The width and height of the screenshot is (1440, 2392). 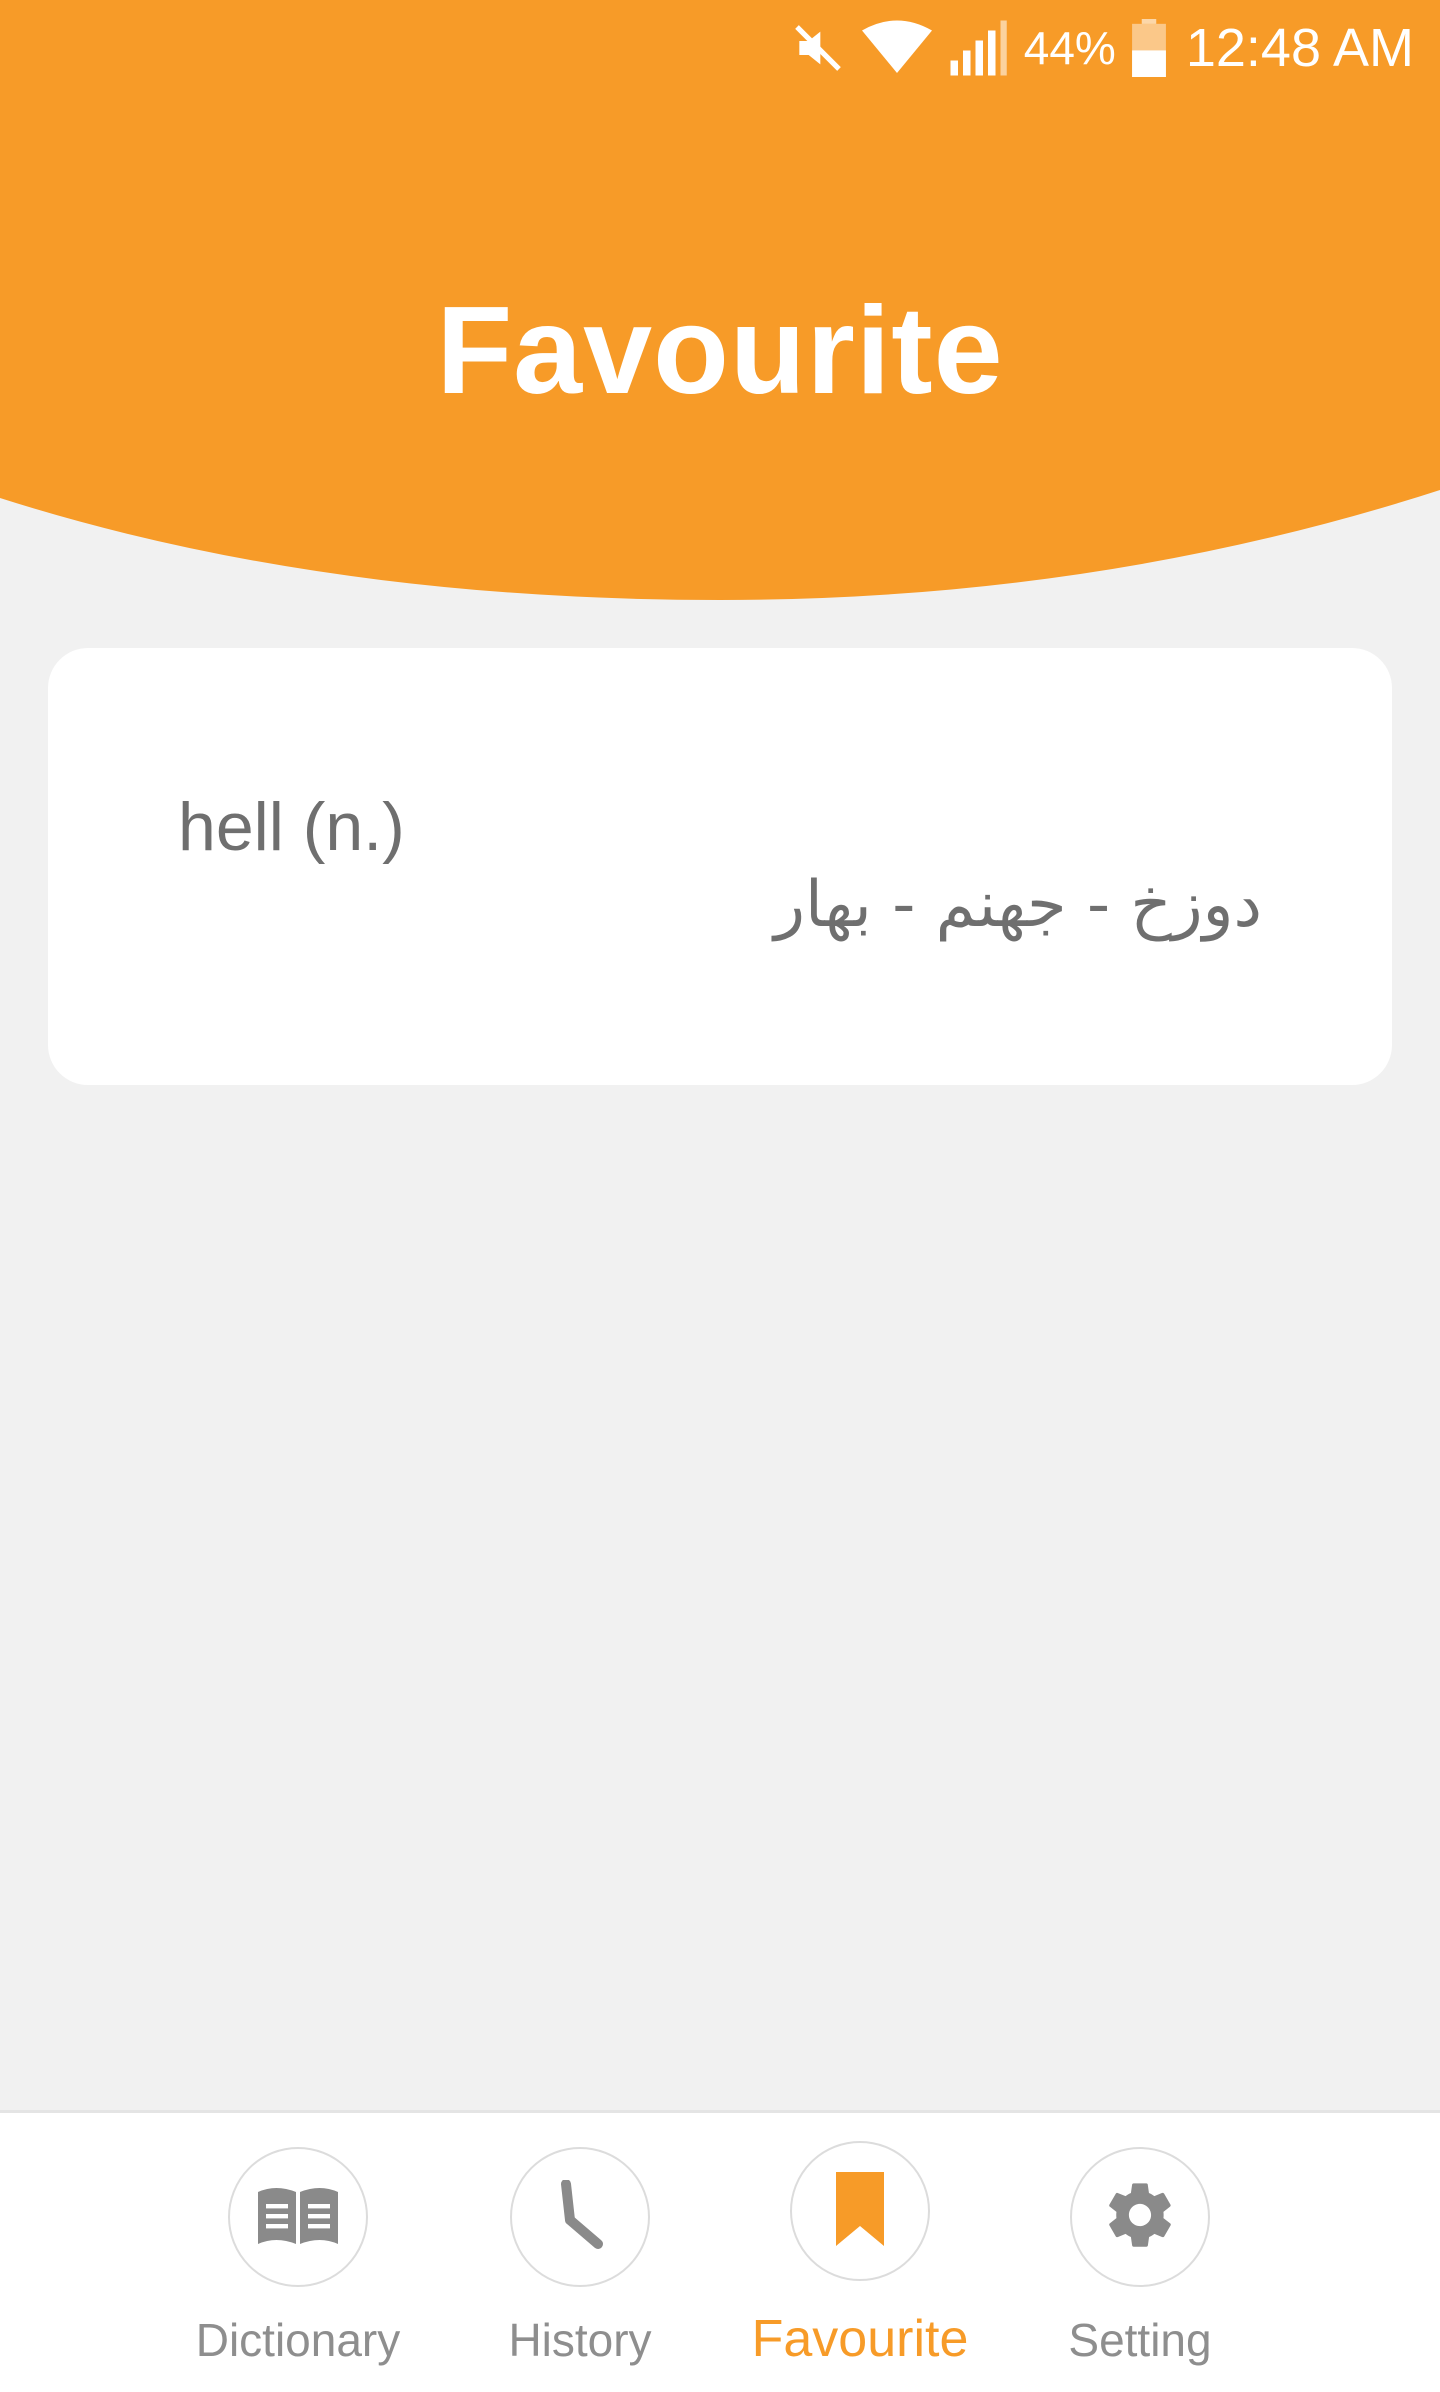 I want to click on book-icon, so click(x=298, y=2217).